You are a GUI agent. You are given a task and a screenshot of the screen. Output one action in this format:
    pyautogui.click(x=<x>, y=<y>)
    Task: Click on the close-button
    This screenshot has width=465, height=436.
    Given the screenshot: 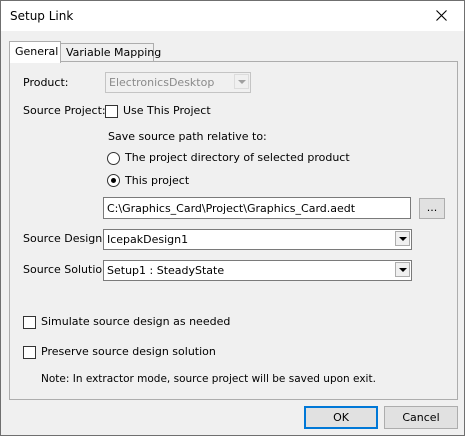 What is the action you would take?
    pyautogui.click(x=442, y=16)
    